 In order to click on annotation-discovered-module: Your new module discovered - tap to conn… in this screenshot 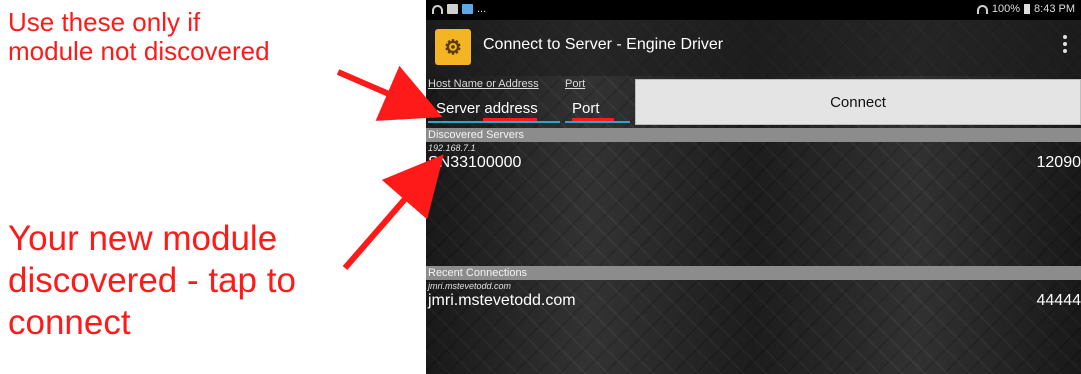, I will do `click(152, 281)`.